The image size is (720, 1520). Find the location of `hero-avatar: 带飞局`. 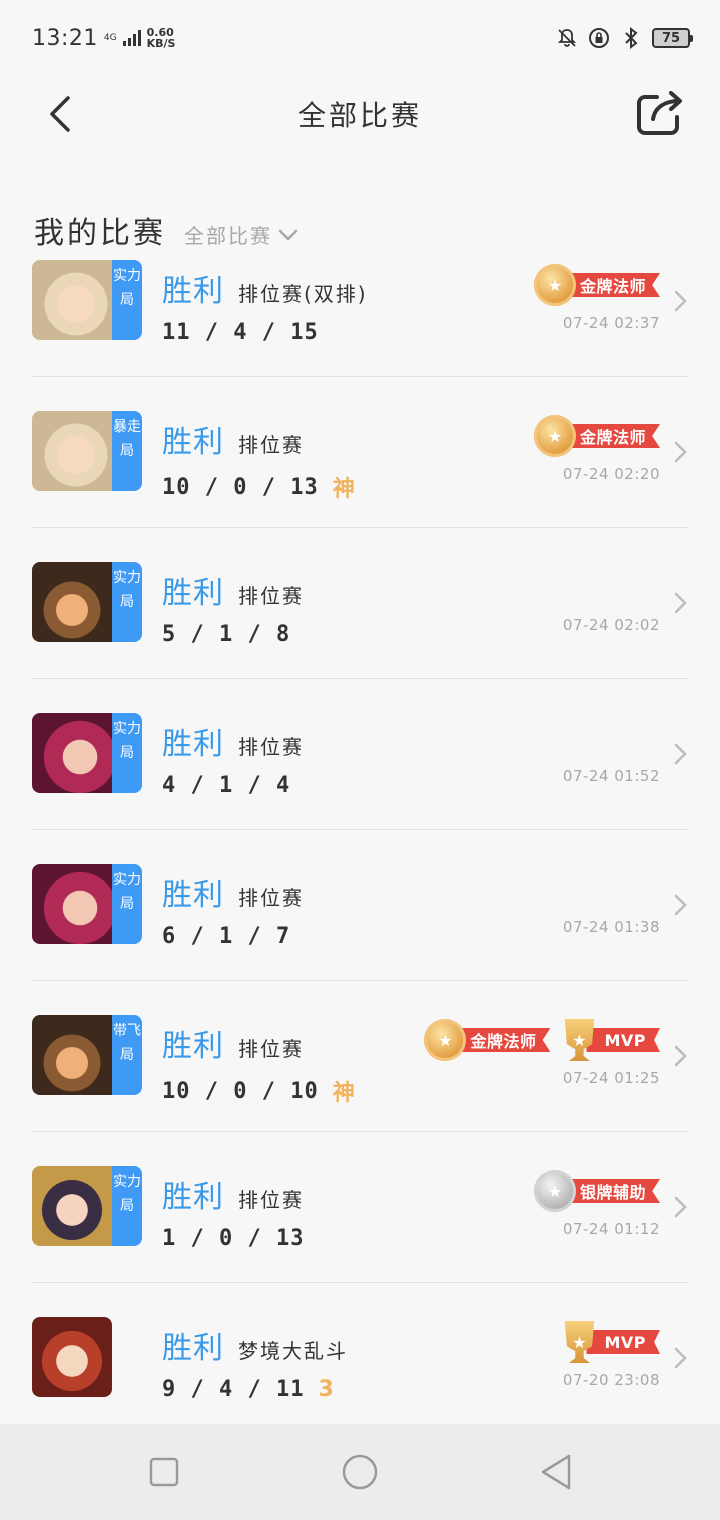

hero-avatar: 带飞局 is located at coordinates (87, 1055).